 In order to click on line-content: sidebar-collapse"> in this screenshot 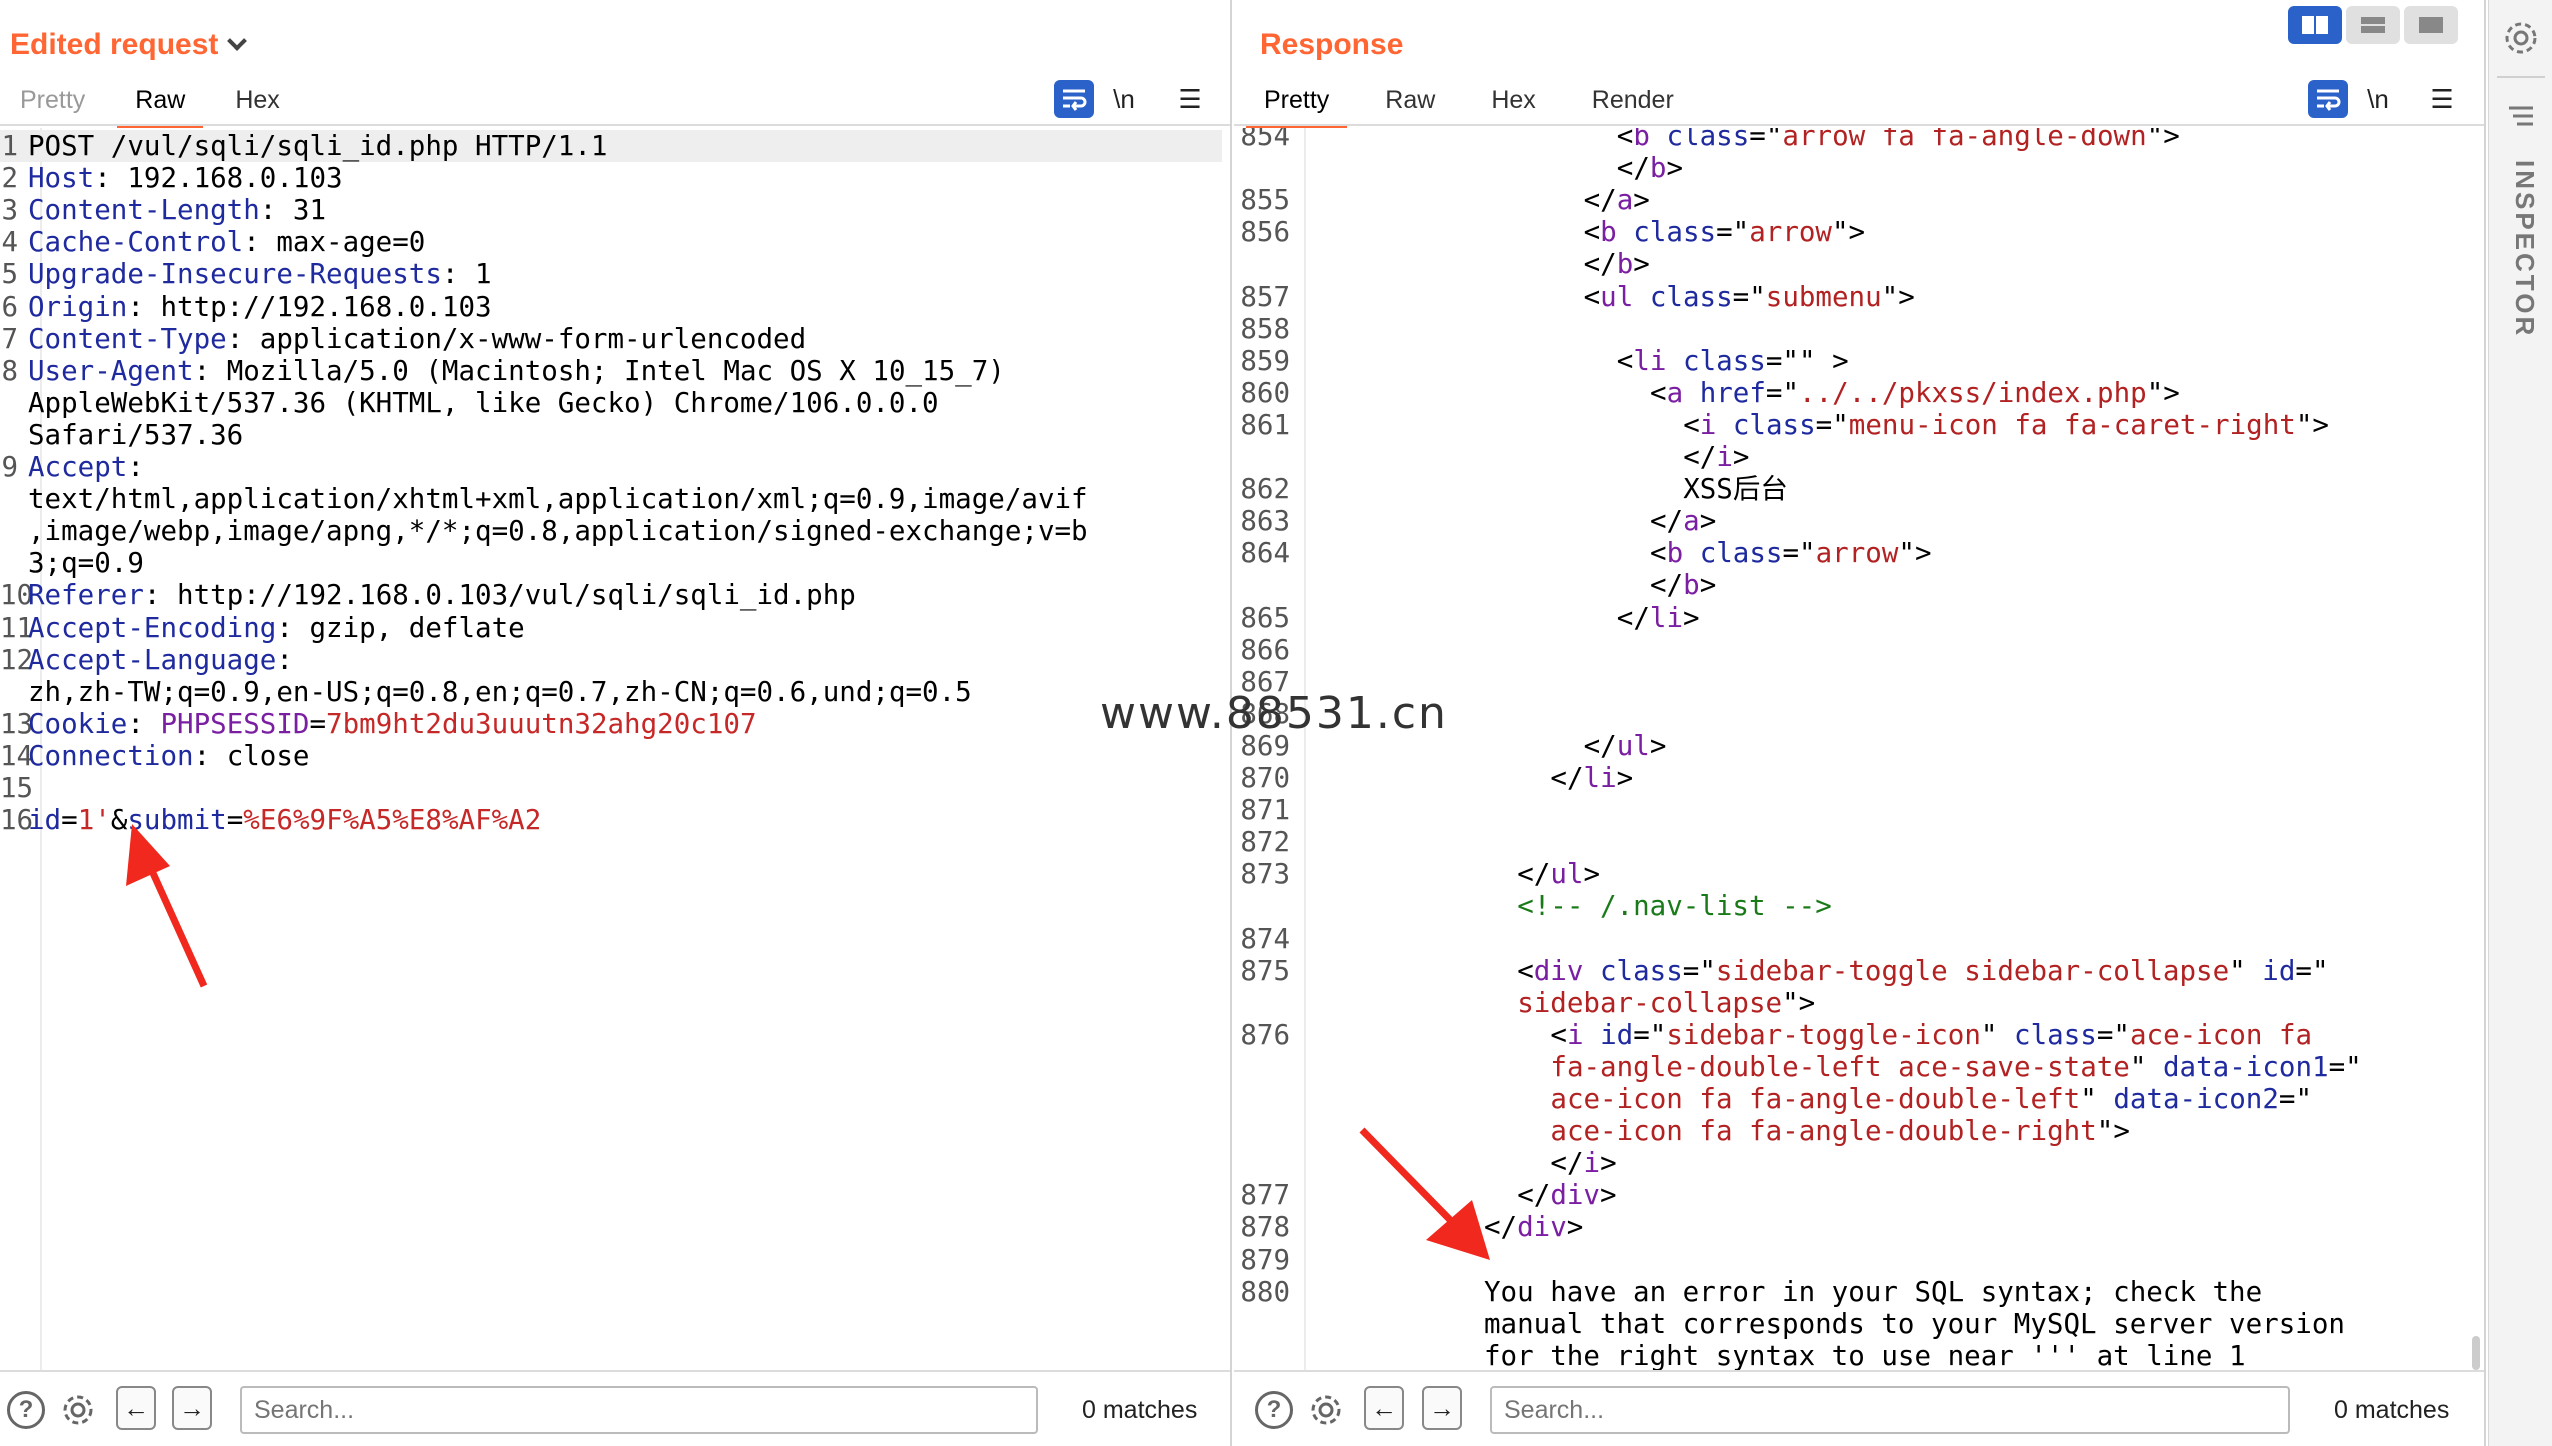, I will do `click(1556, 1003)`.